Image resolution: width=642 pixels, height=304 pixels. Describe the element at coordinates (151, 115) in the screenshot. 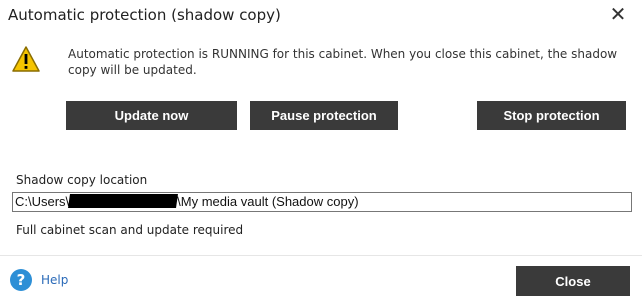

I see `update-now-button: Update now` at that location.